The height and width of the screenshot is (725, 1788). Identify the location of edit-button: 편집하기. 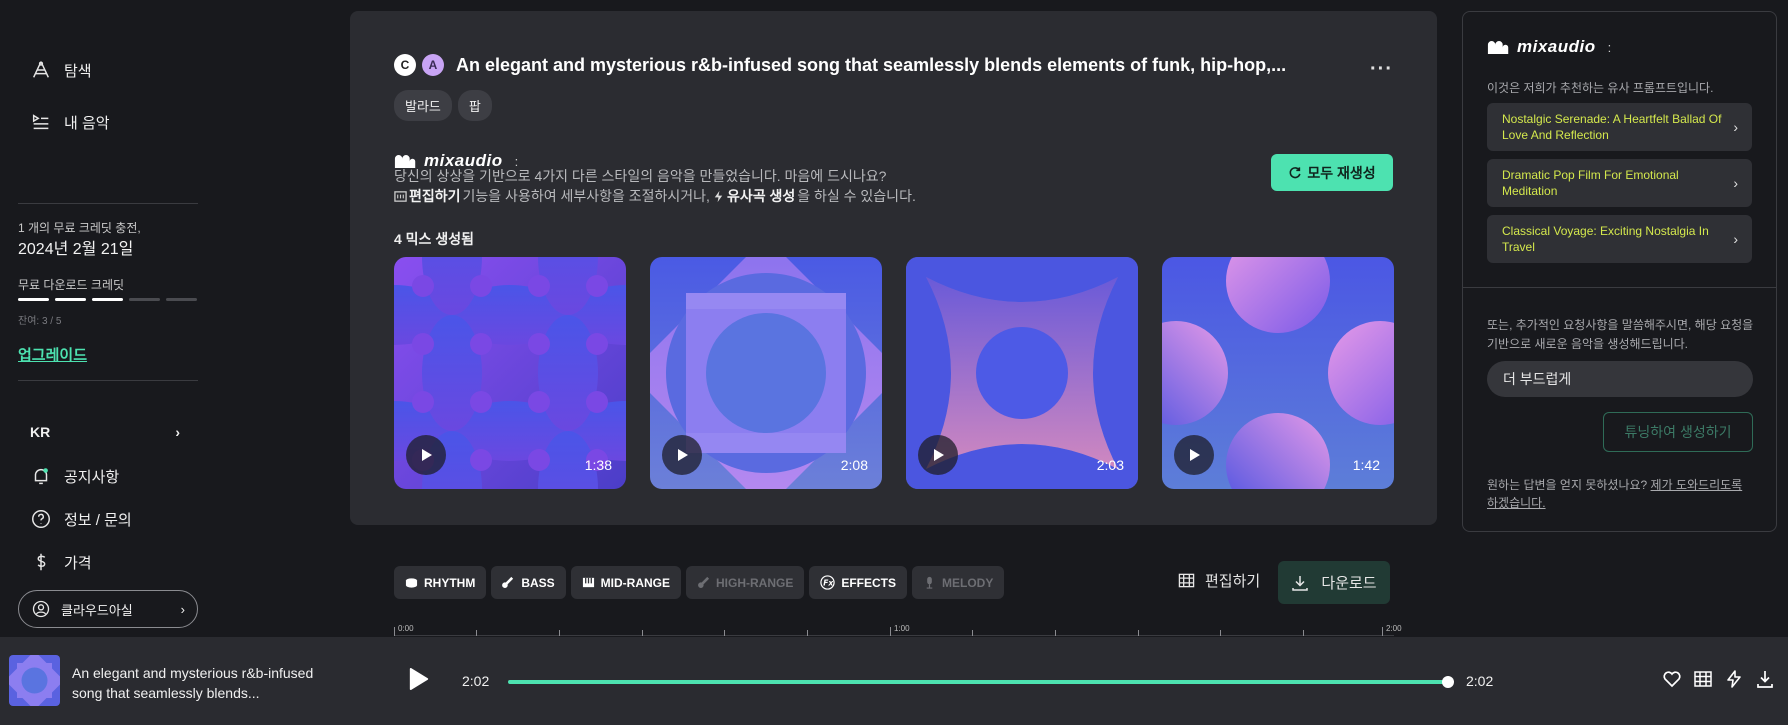
(1219, 580).